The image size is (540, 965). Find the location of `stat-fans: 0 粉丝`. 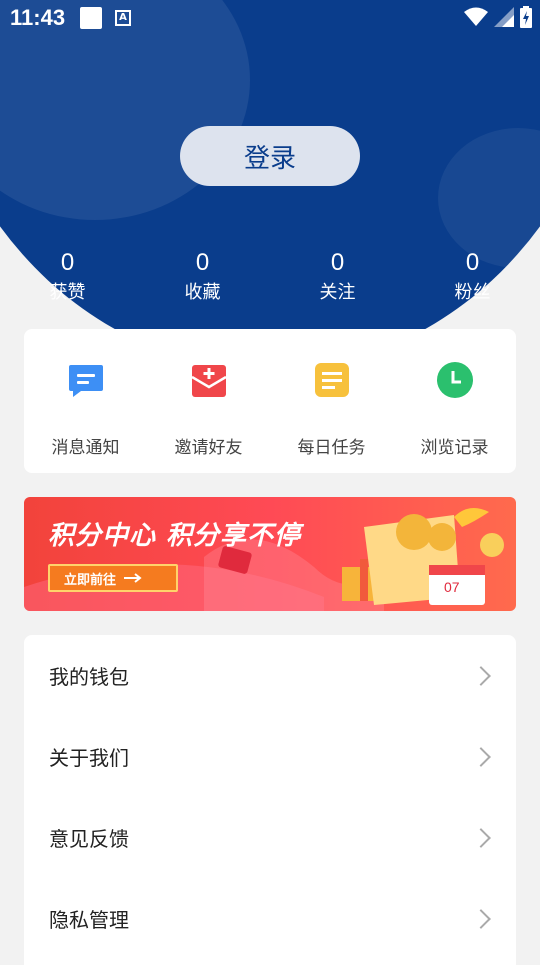

stat-fans: 0 粉丝 is located at coordinates (472, 276).